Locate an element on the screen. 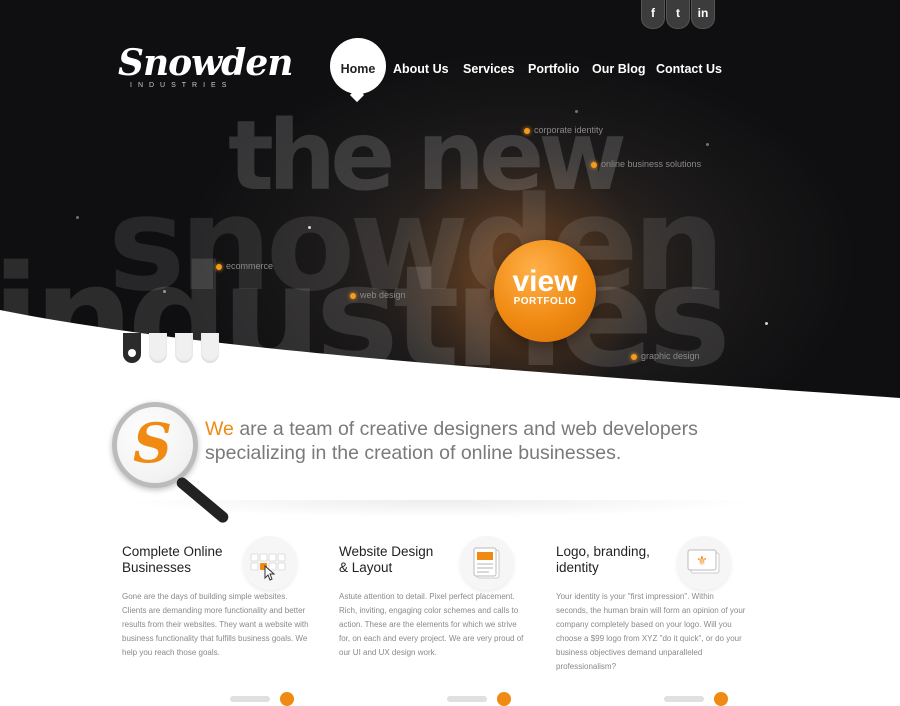 The height and width of the screenshot is (706, 900). grid-cursor-icon is located at coordinates (270, 563).